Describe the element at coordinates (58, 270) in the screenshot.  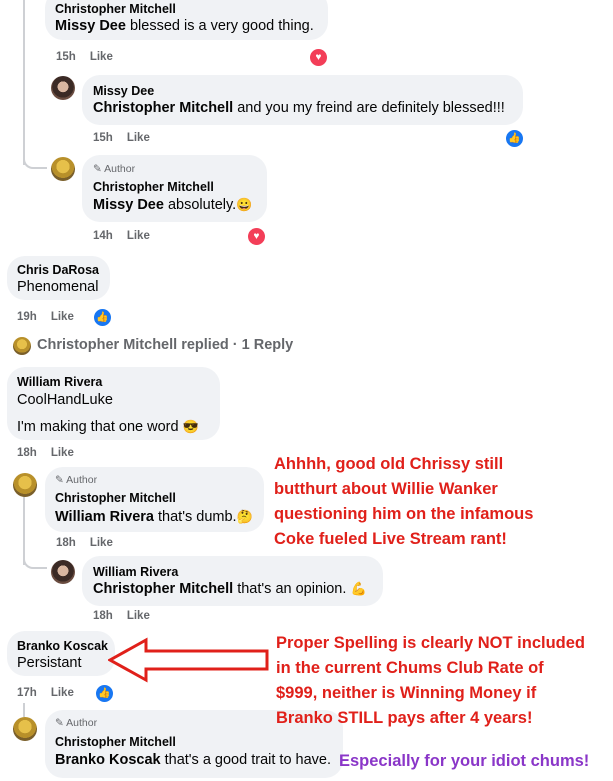
I see `comment-author: Chris DaRosa` at that location.